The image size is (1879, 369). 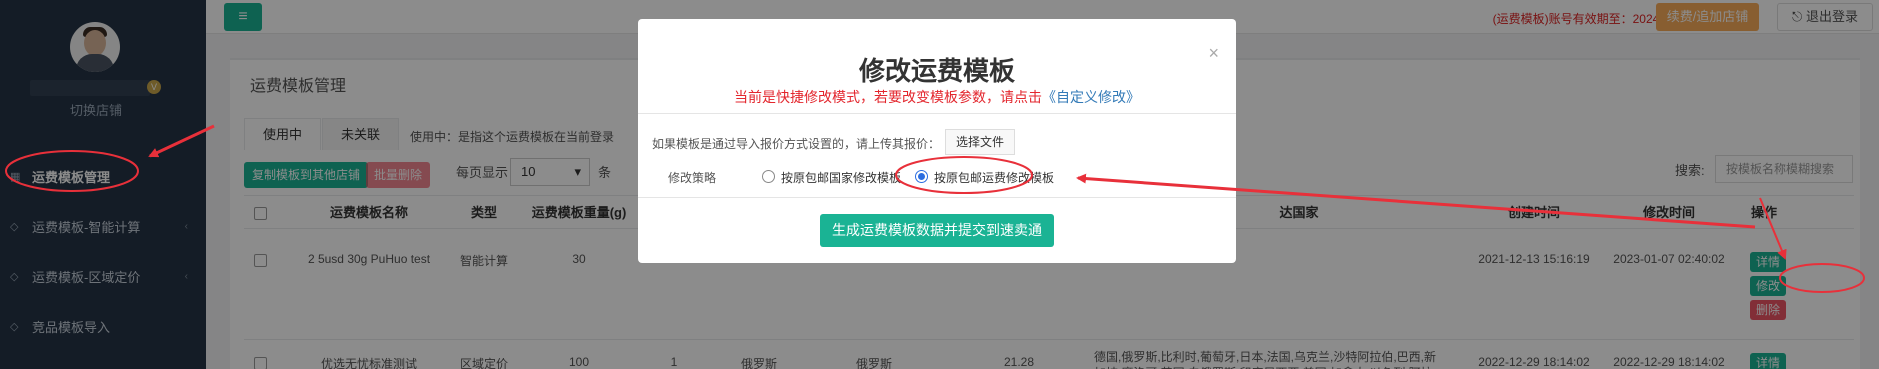 What do you see at coordinates (692, 178) in the screenshot?
I see `strategy-label: 修改策略` at bounding box center [692, 178].